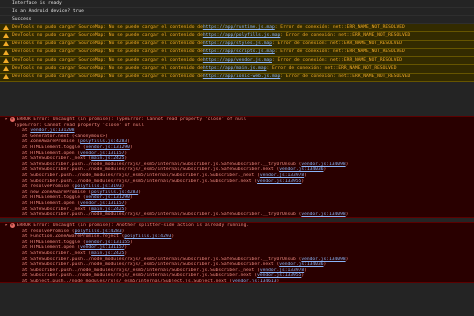  What do you see at coordinates (108, 242) in the screenshot?
I see `source-link: vendor.js:131155` at bounding box center [108, 242].